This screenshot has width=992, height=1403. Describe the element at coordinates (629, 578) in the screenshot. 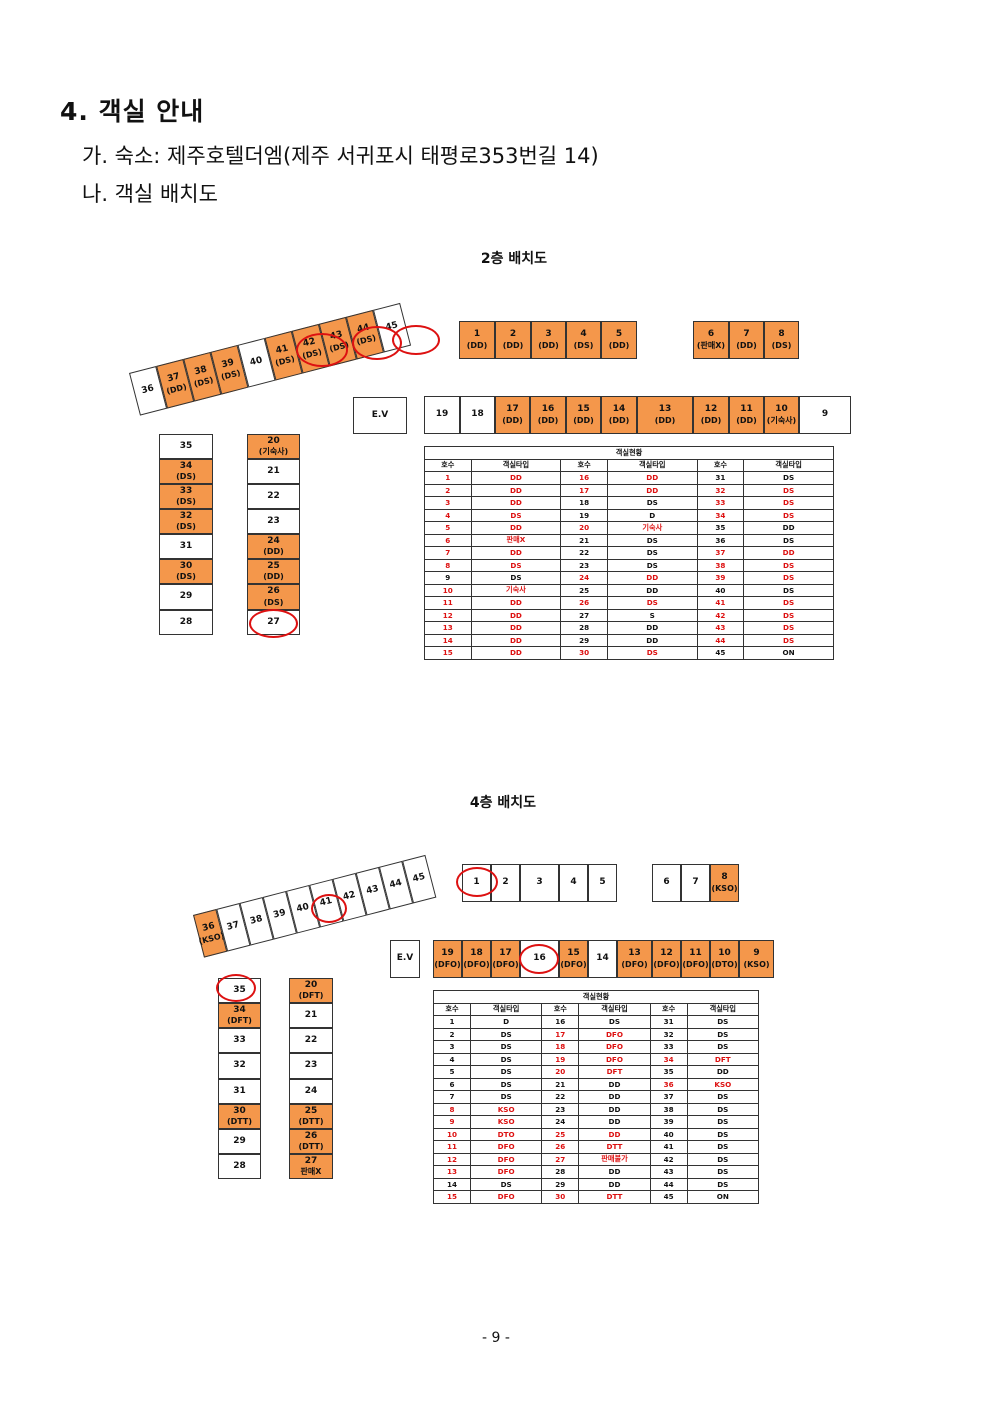

I see `table-row: 9 DS 24 DD 39 DS` at that location.